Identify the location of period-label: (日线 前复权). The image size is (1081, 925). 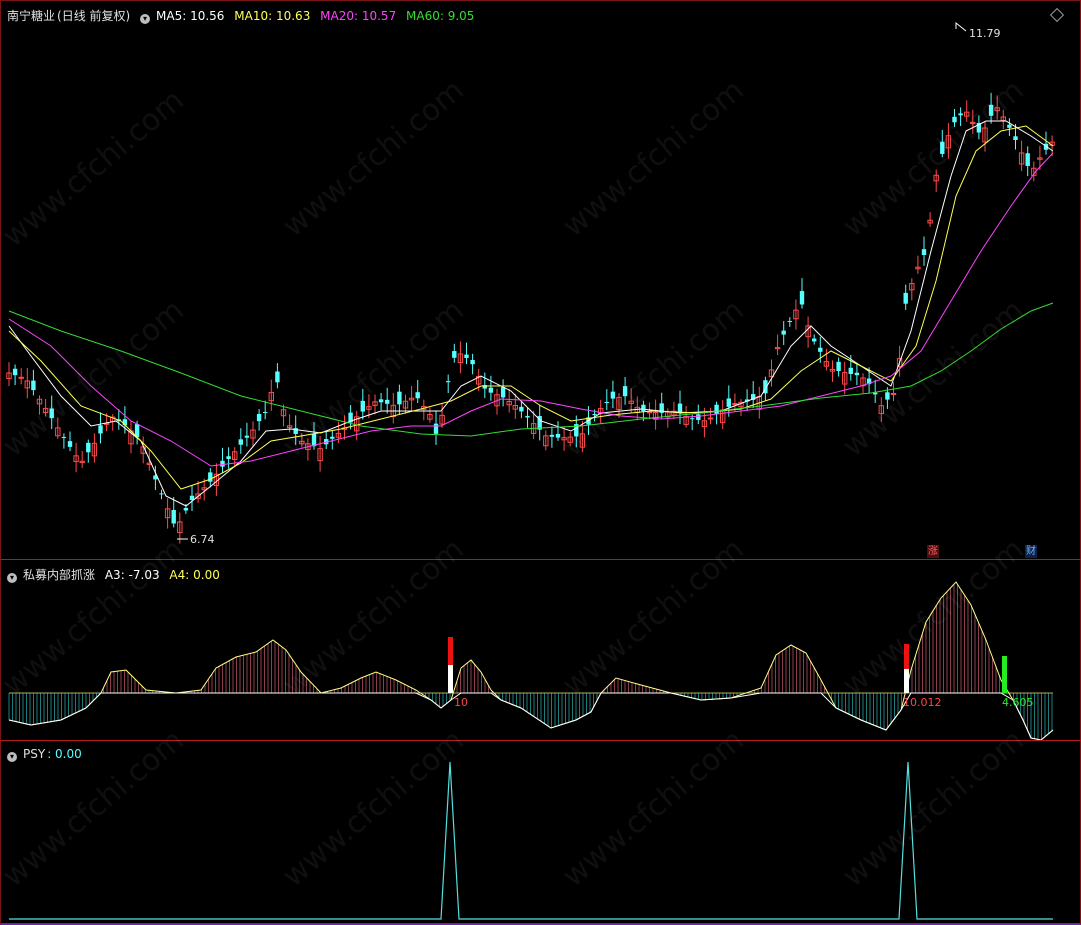
(94, 16).